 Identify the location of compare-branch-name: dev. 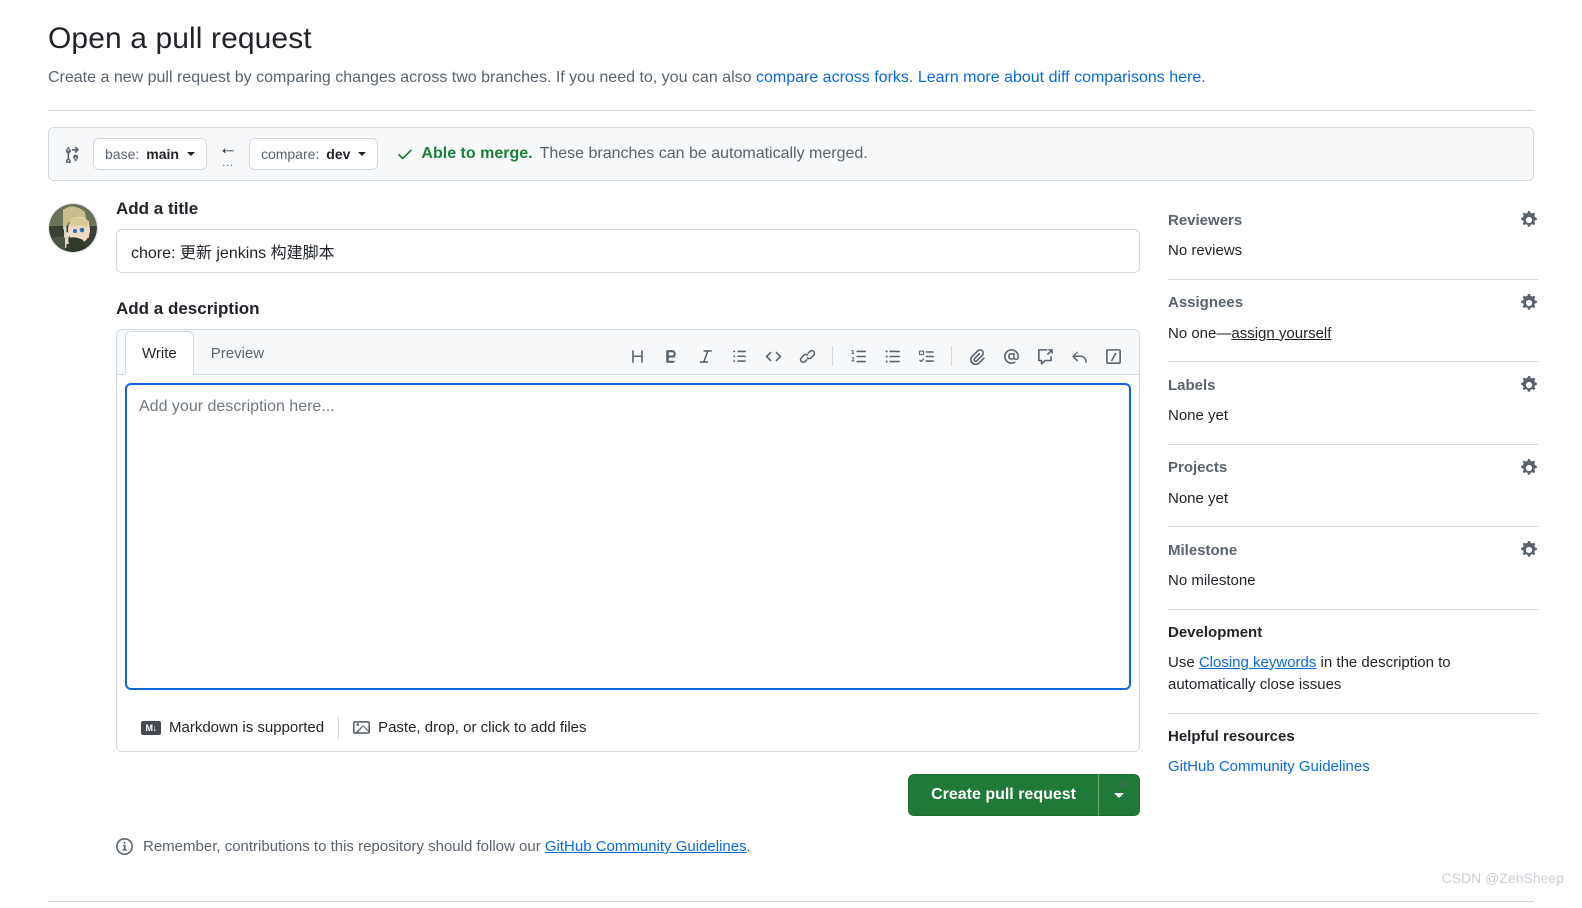
(338, 154).